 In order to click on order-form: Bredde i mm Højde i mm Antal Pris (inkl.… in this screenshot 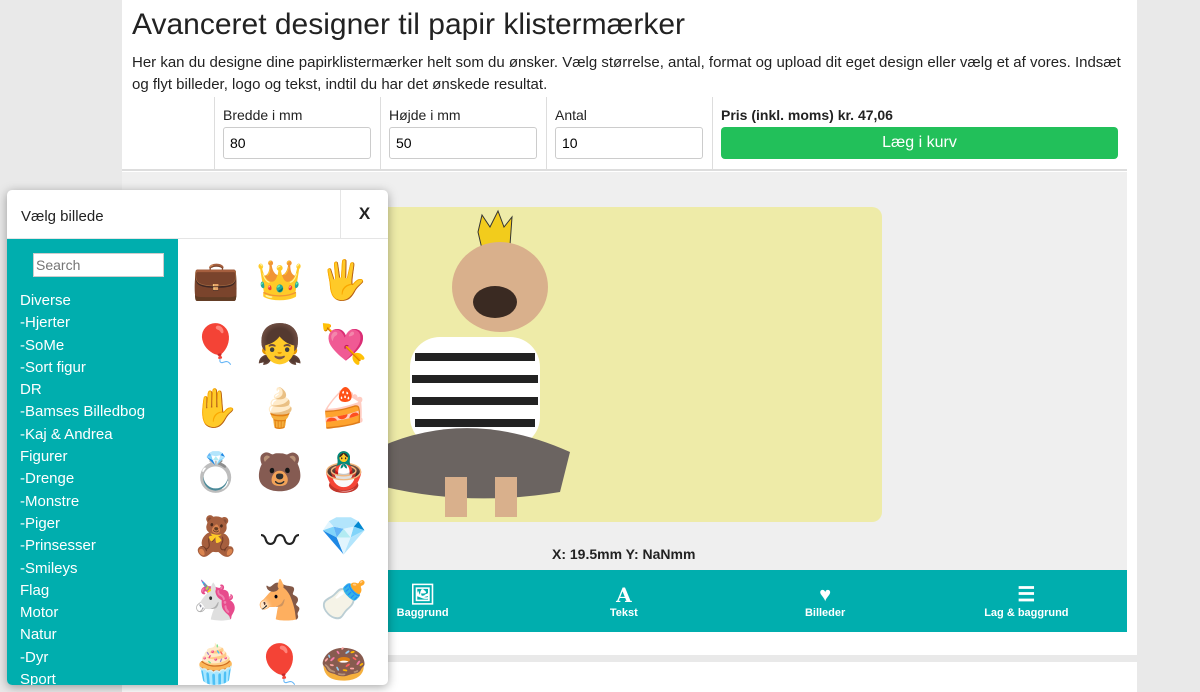, I will do `click(624, 134)`.